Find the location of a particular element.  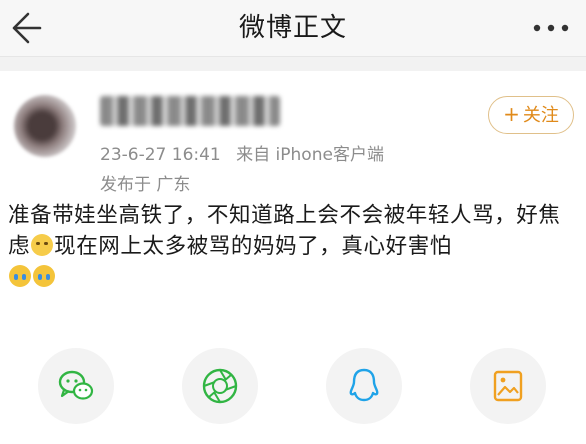

top-bar: 微博正文 is located at coordinates (293, 28).